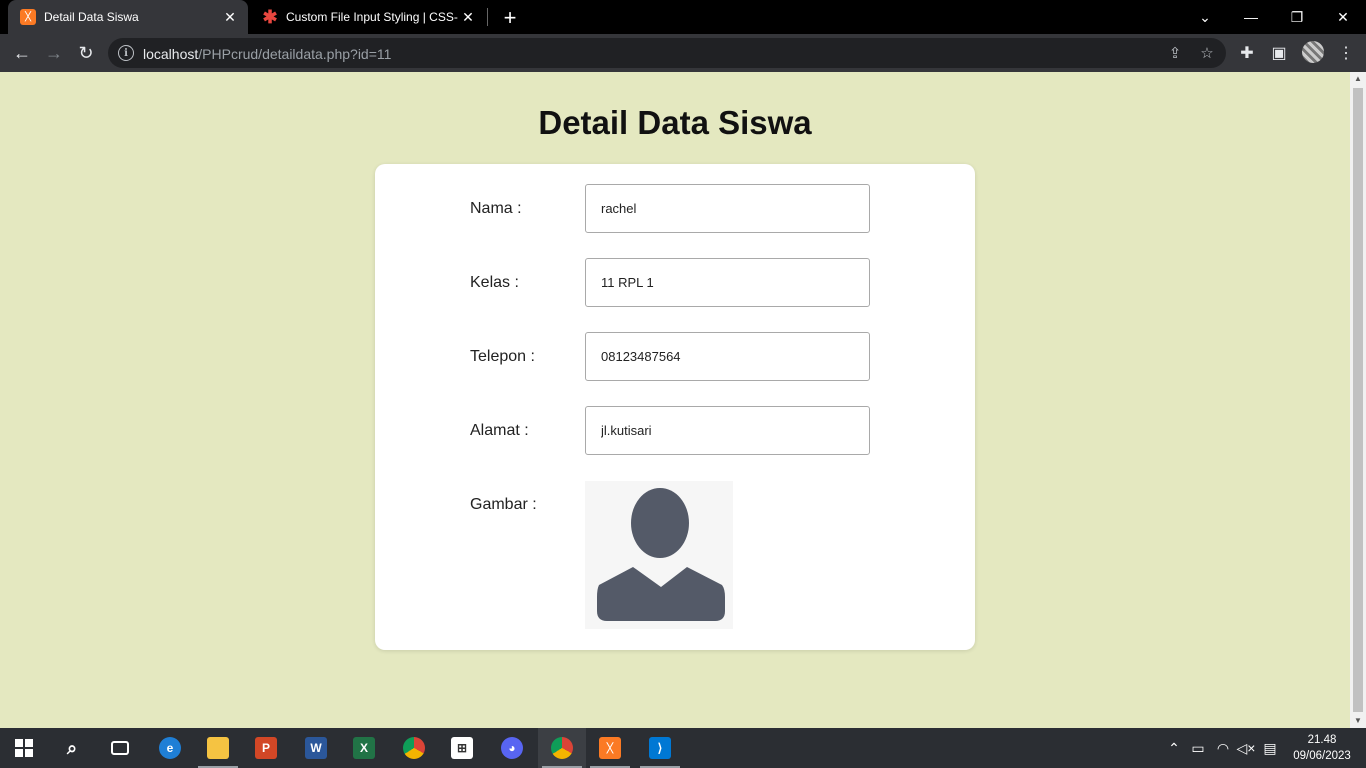  What do you see at coordinates (1313, 52) in the screenshot?
I see `profile-avatar` at bounding box center [1313, 52].